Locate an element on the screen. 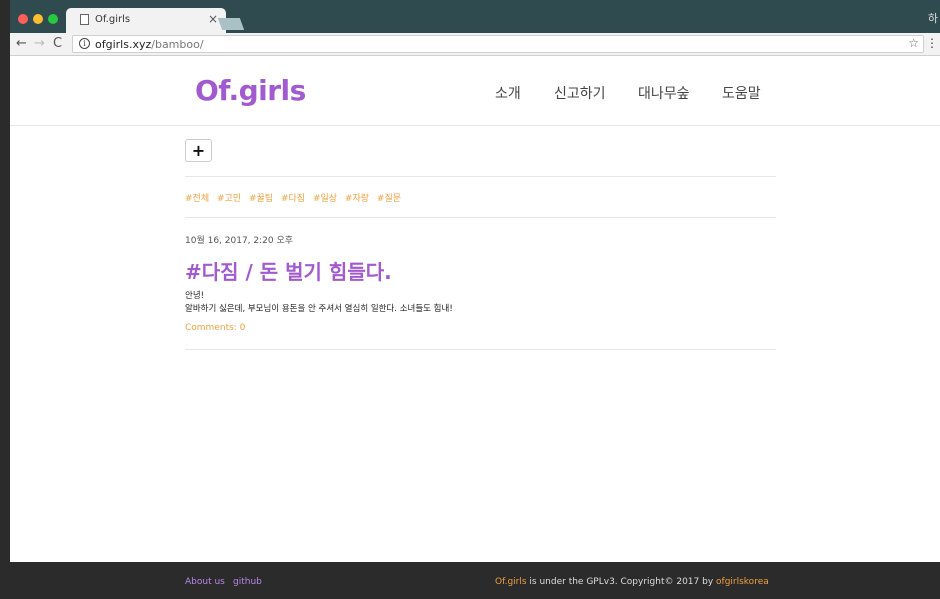 This screenshot has width=940, height=599. url-text: ofgirls.xyz/bamboo/ is located at coordinates (149, 44).